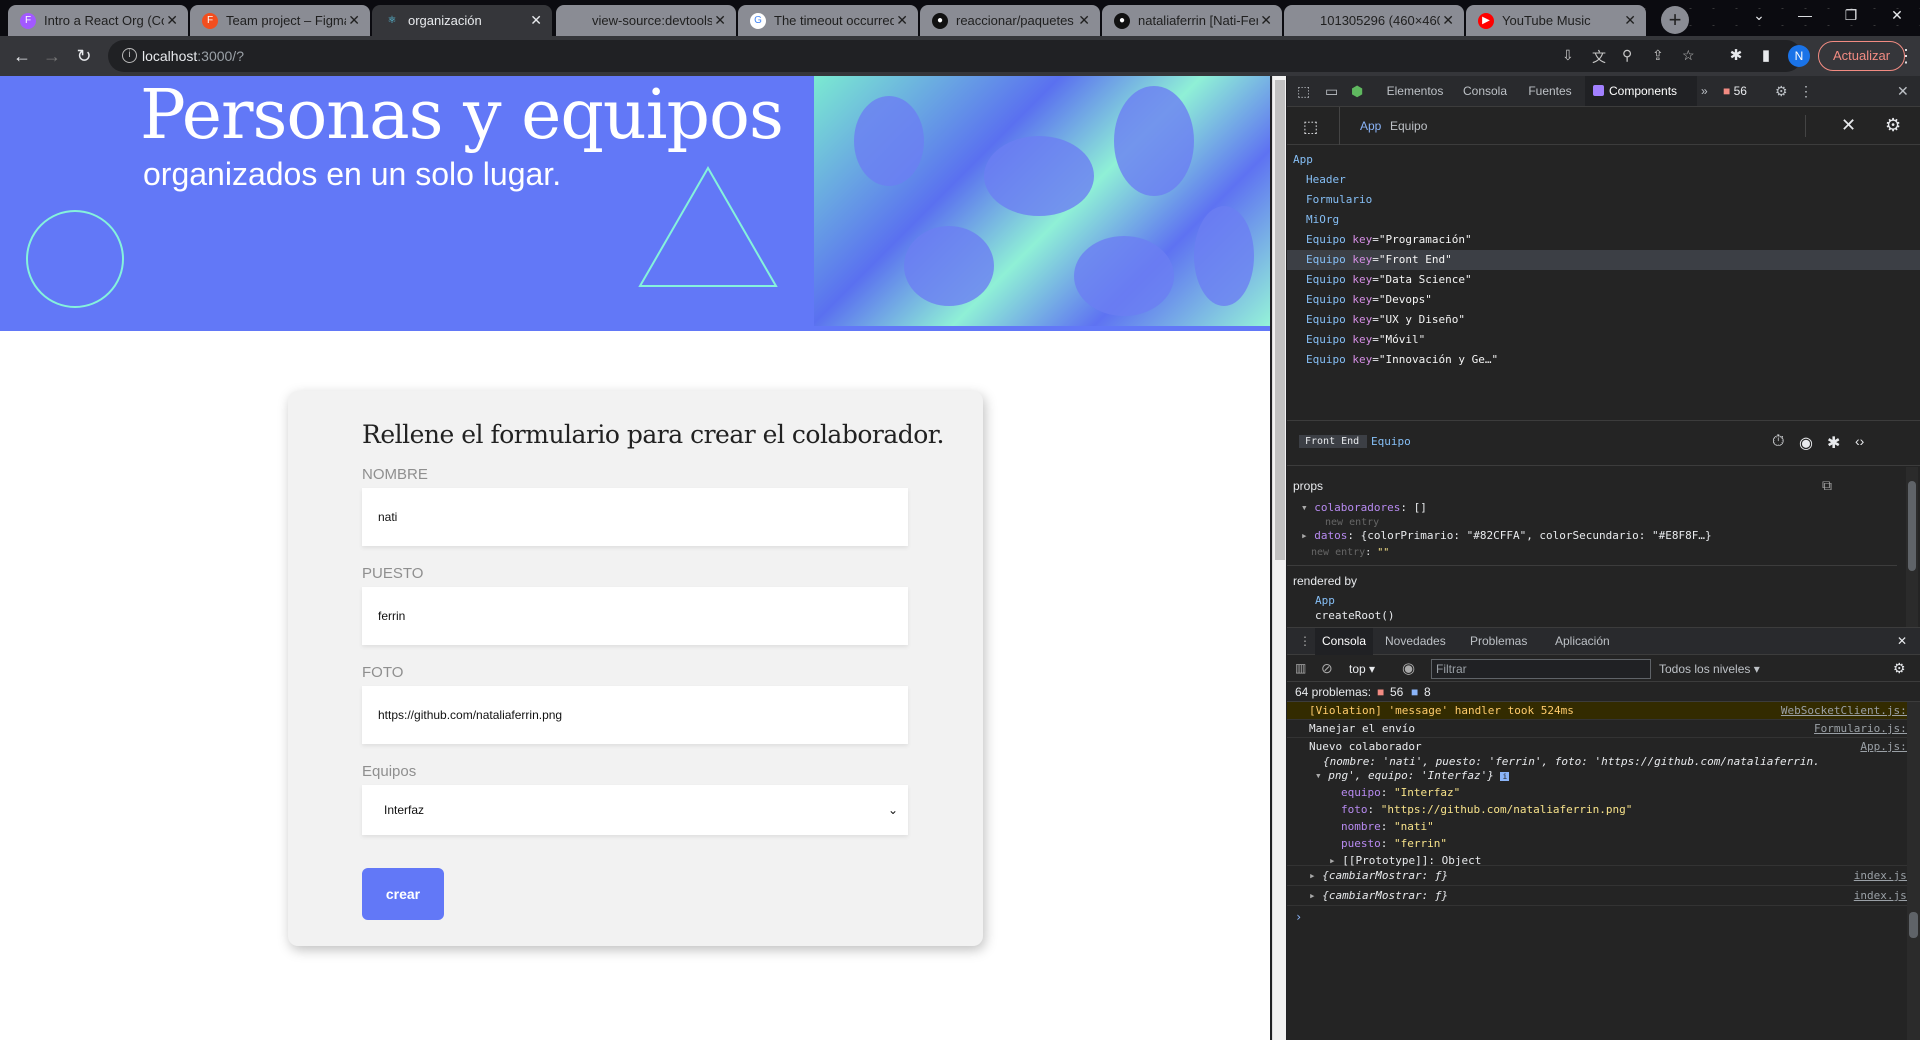 This screenshot has height=1040, width=1920. What do you see at coordinates (1325, 600) in the screenshot?
I see `rendered-by-app: App` at bounding box center [1325, 600].